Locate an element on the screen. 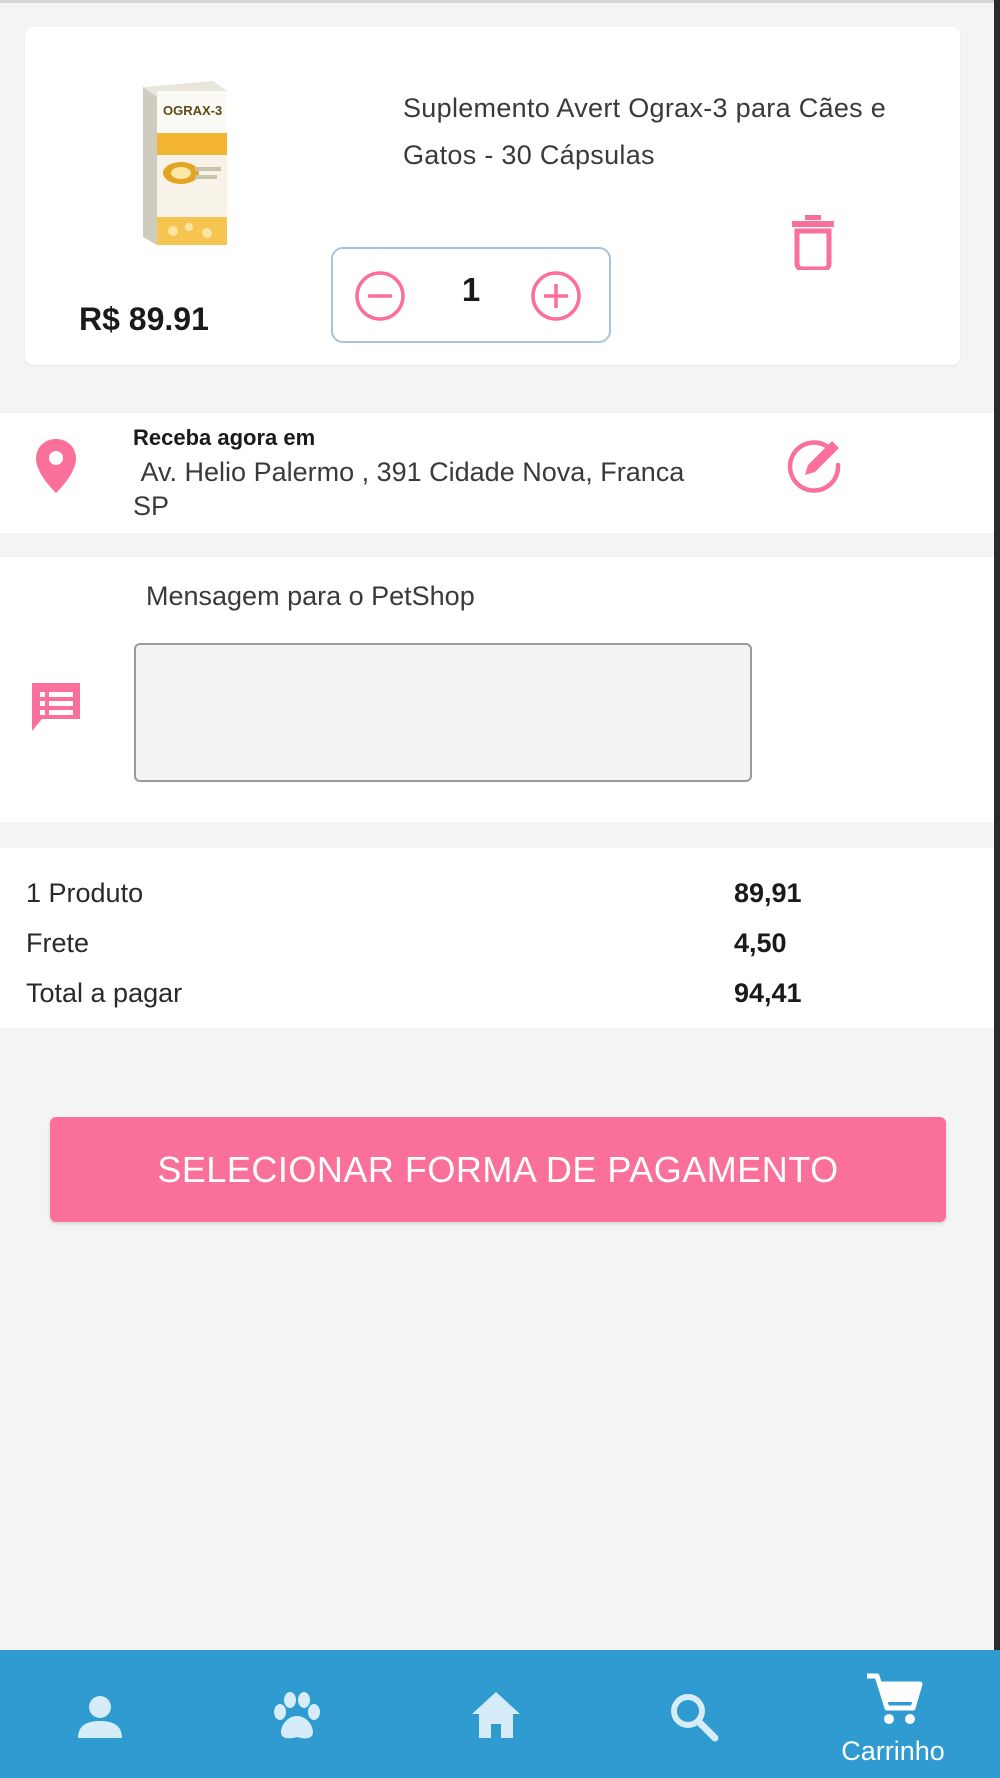 This screenshot has height=1778, width=1000. nav-item-search is located at coordinates (693, 1714).